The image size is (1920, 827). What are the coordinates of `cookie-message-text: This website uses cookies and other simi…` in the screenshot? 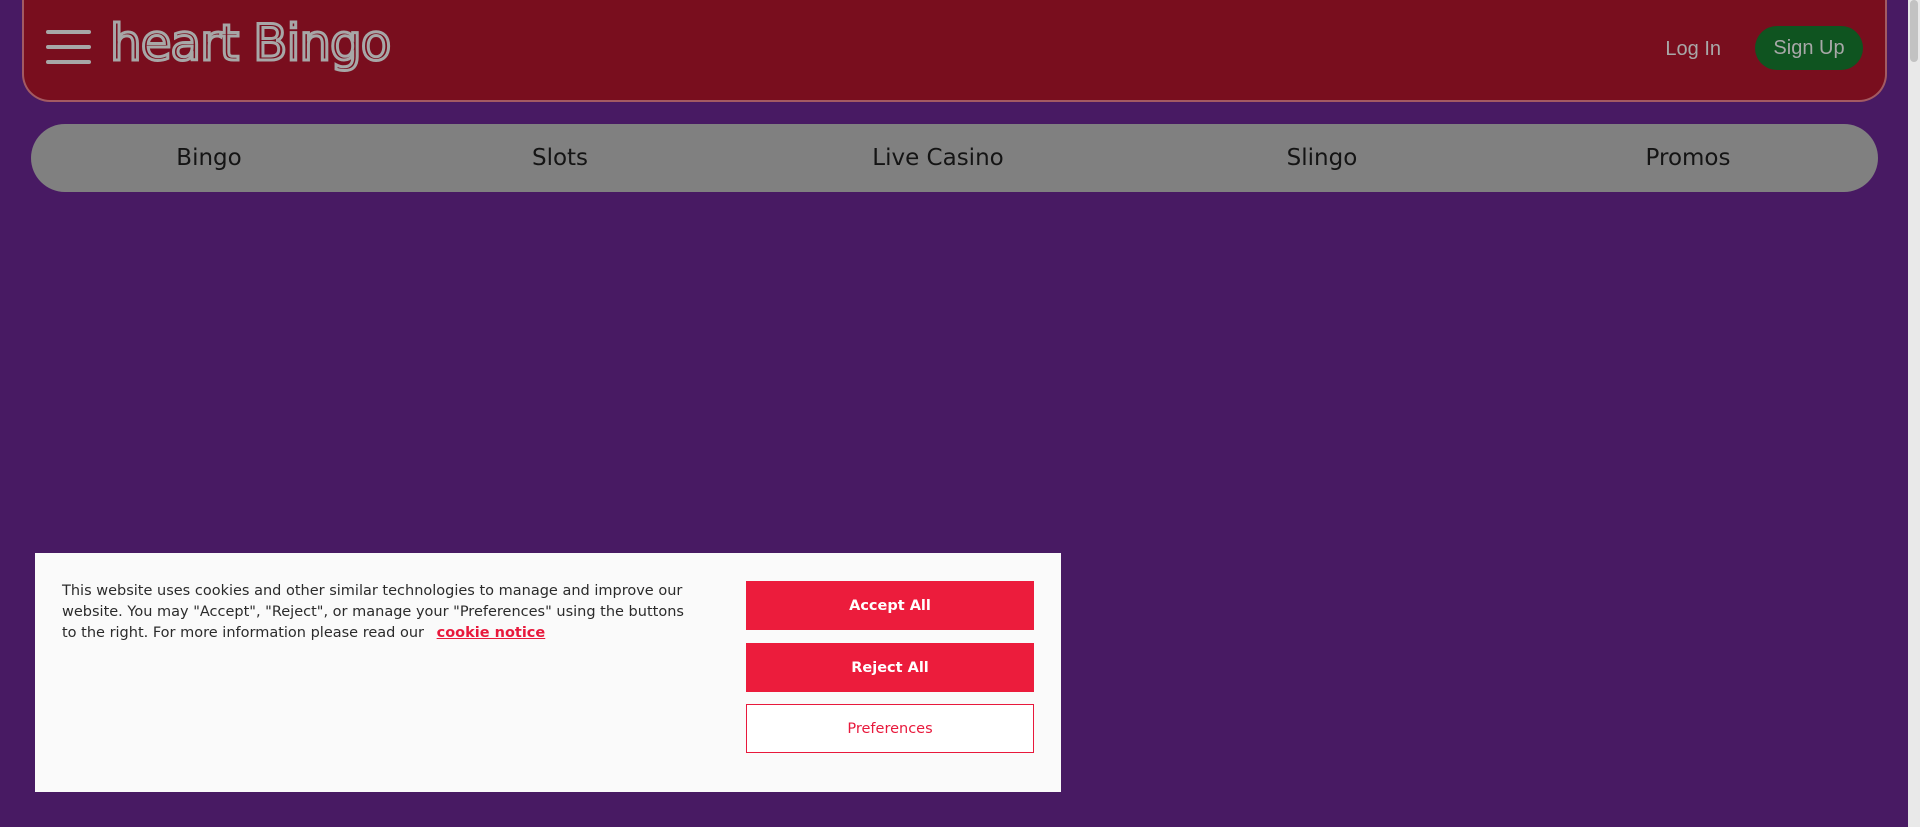 It's located at (373, 612).